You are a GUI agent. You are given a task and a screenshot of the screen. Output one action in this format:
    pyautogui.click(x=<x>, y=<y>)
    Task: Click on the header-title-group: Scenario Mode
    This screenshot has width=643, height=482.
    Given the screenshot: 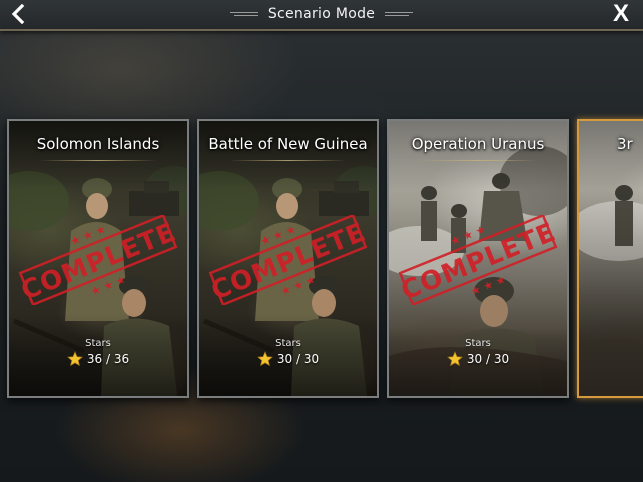 What is the action you would take?
    pyautogui.click(x=321, y=14)
    